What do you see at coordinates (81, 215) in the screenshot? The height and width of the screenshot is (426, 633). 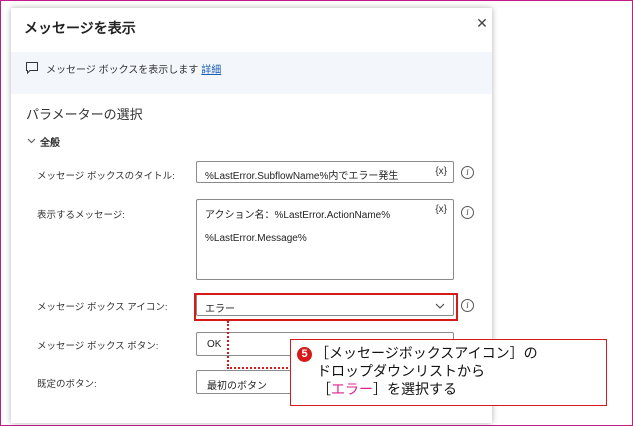 I see `message-label: 表示するメッセージ:` at bounding box center [81, 215].